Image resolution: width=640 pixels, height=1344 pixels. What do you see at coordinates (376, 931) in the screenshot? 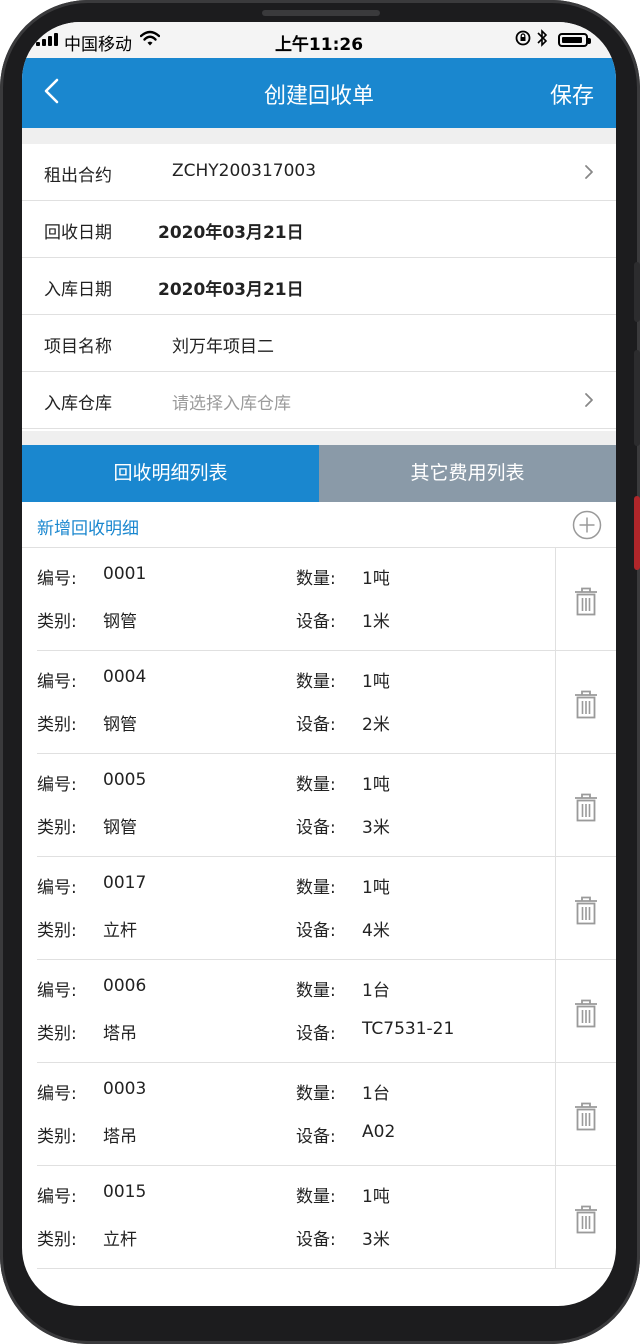
I see `device-value: 4米` at bounding box center [376, 931].